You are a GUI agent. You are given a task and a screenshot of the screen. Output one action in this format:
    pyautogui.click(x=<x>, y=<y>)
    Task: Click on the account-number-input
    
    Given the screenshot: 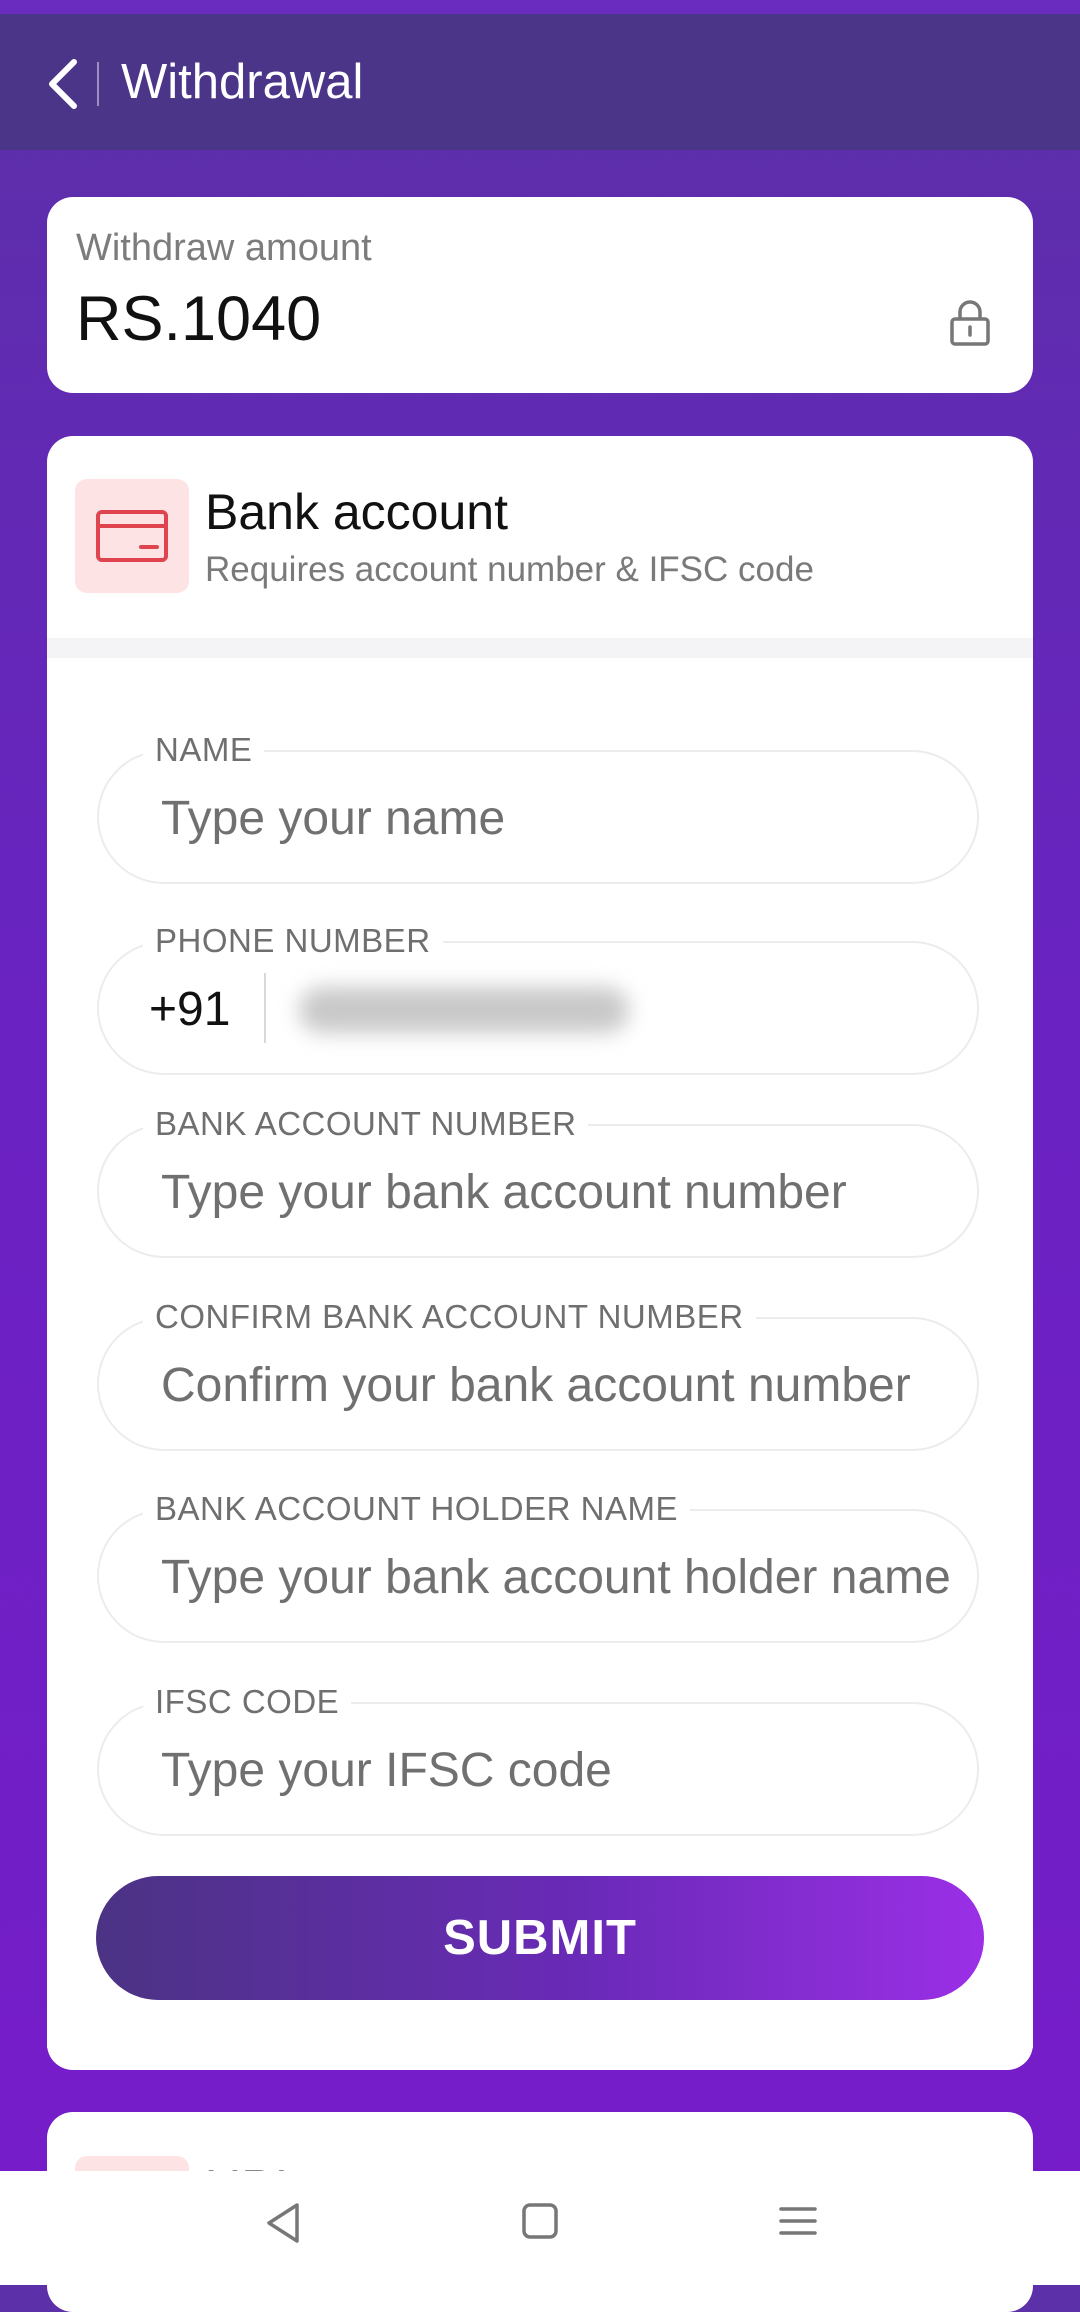 What is the action you would take?
    pyautogui.click(x=556, y=1192)
    